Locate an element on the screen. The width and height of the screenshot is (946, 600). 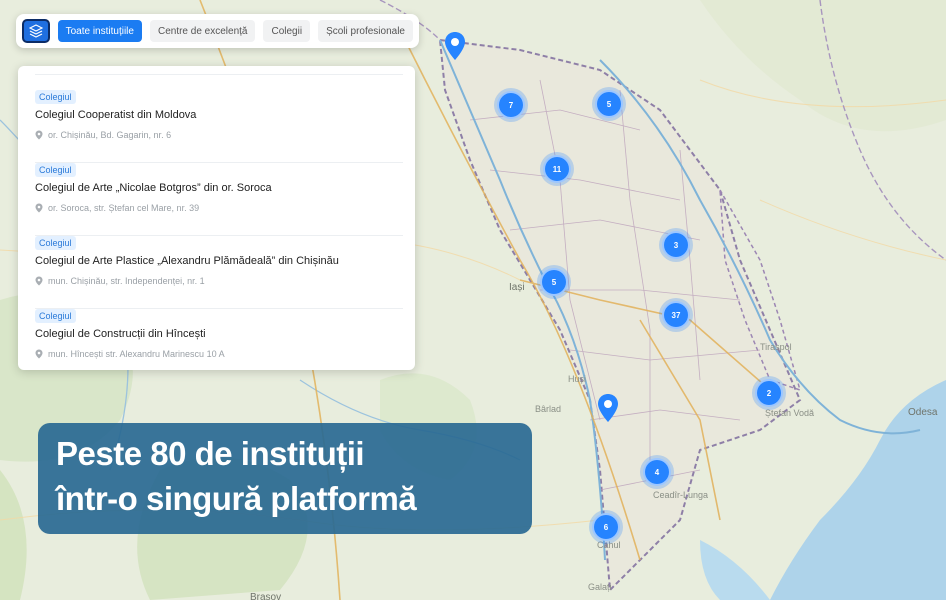
layers-toggle-button is located at coordinates (36, 31).